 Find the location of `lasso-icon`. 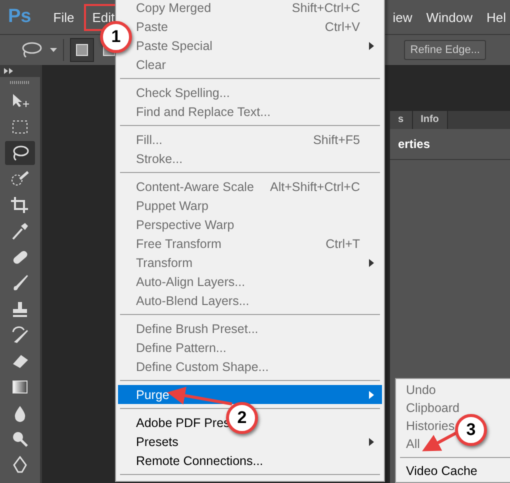

lasso-icon is located at coordinates (31, 50).